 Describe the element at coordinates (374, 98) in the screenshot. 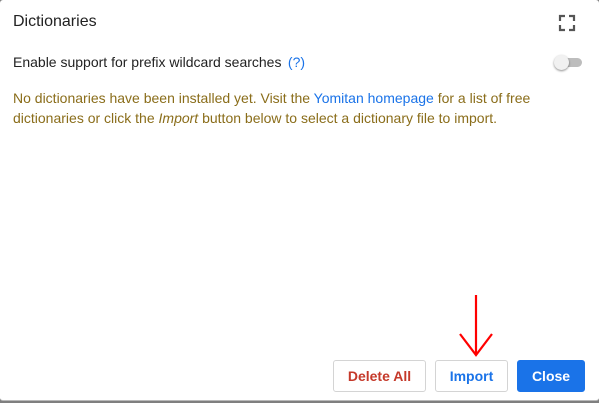

I see `yomitan-homepage-link: Yomitan homepage` at that location.